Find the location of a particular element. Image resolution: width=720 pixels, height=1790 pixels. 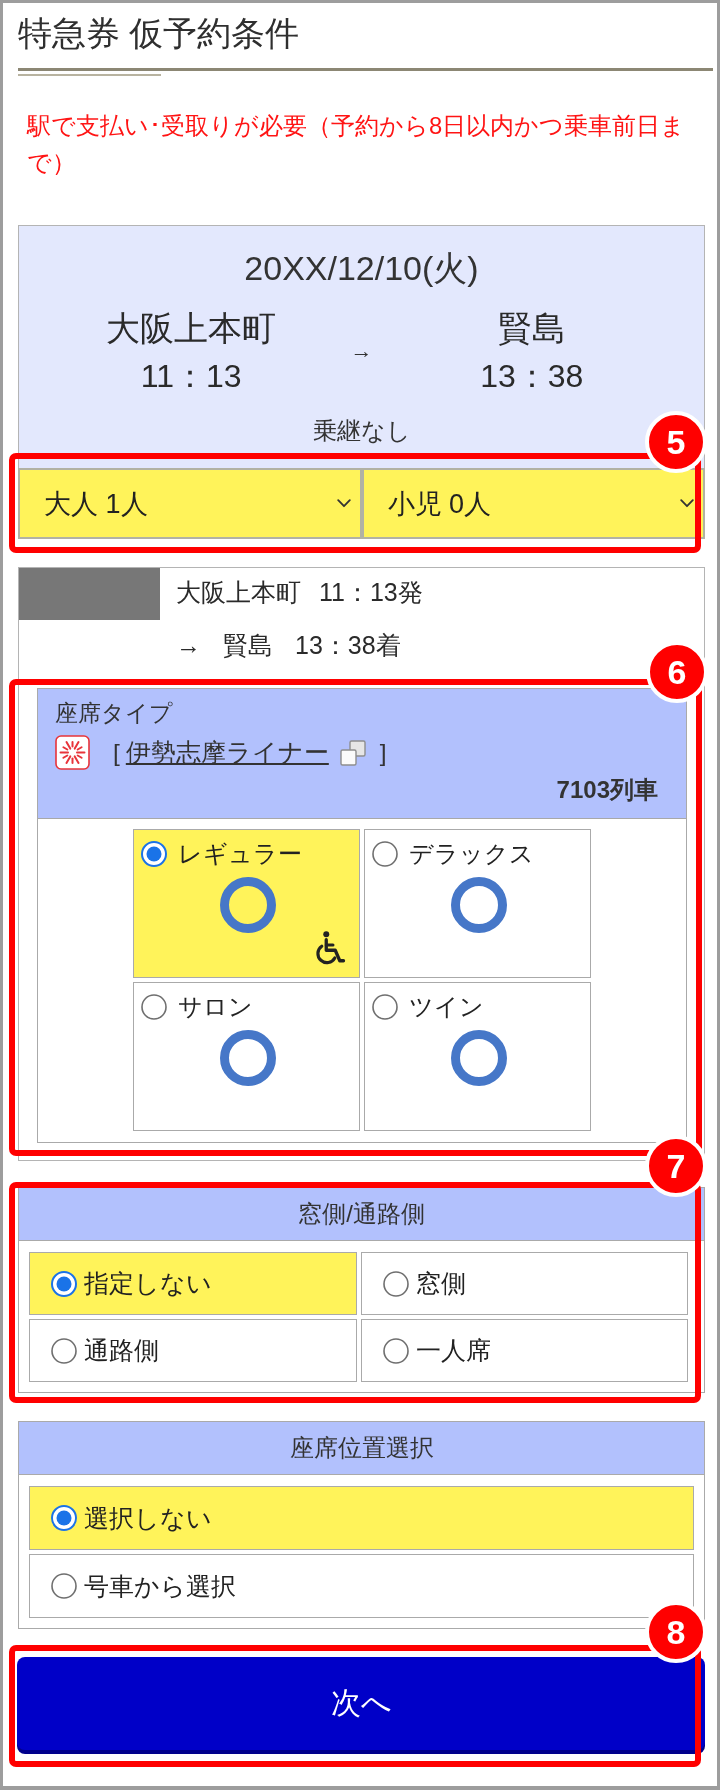

time-text: 13：38 is located at coordinates (532, 376).